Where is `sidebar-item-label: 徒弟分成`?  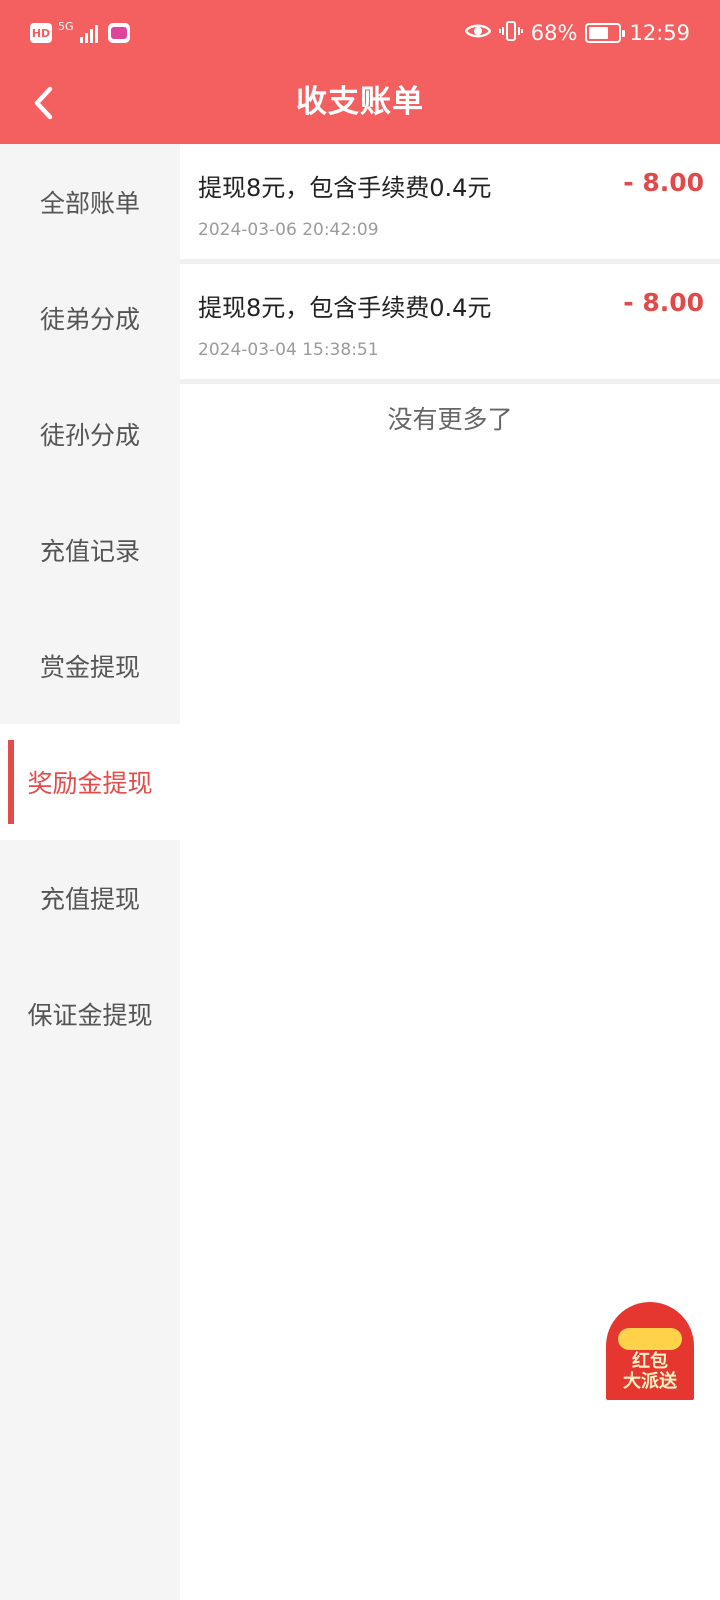 sidebar-item-label: 徒弟分成 is located at coordinates (89, 319).